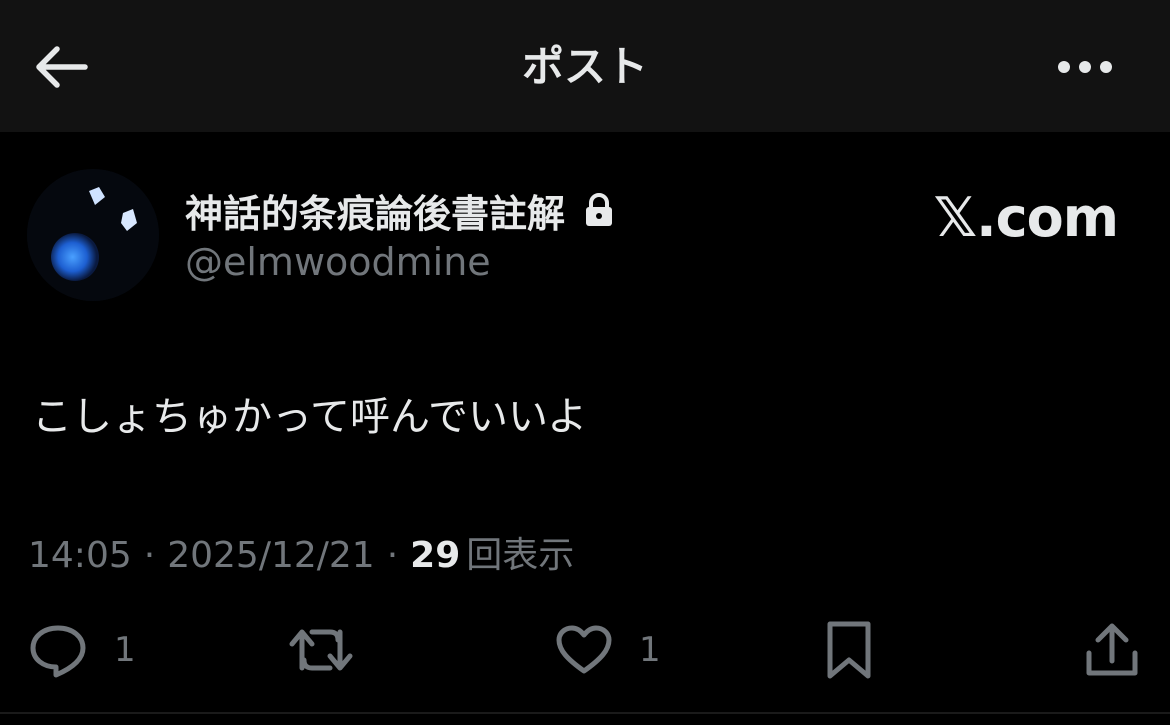 This screenshot has height=725, width=1170. What do you see at coordinates (321, 650) in the screenshot?
I see `repost-icon` at bounding box center [321, 650].